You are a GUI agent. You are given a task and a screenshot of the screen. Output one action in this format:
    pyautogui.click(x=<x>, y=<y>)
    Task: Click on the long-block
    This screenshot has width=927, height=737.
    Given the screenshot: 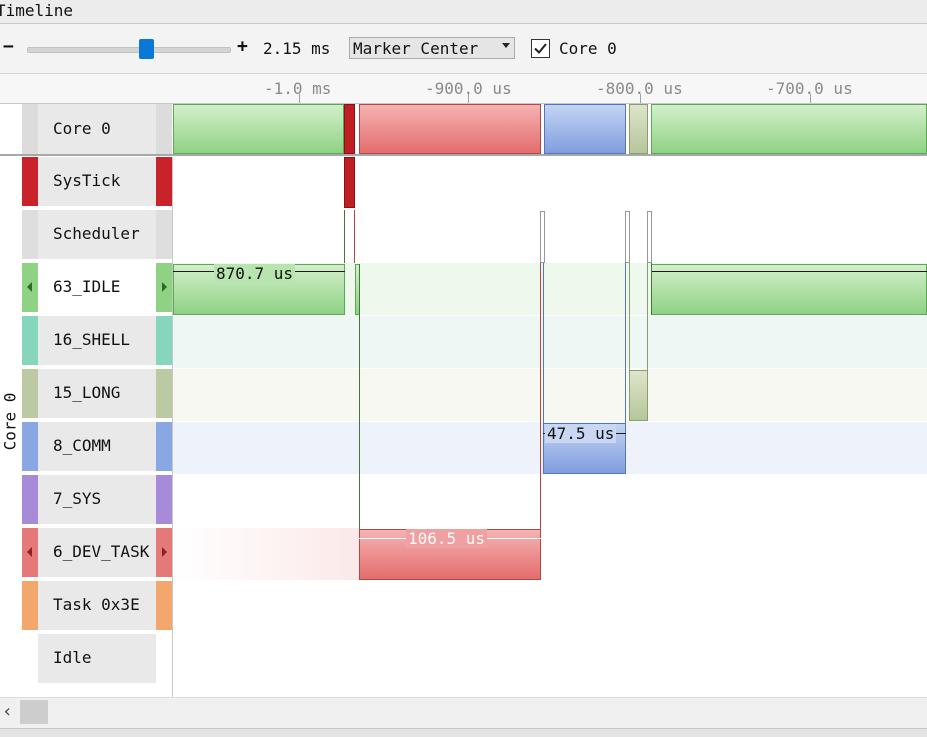 What is the action you would take?
    pyautogui.click(x=638, y=395)
    